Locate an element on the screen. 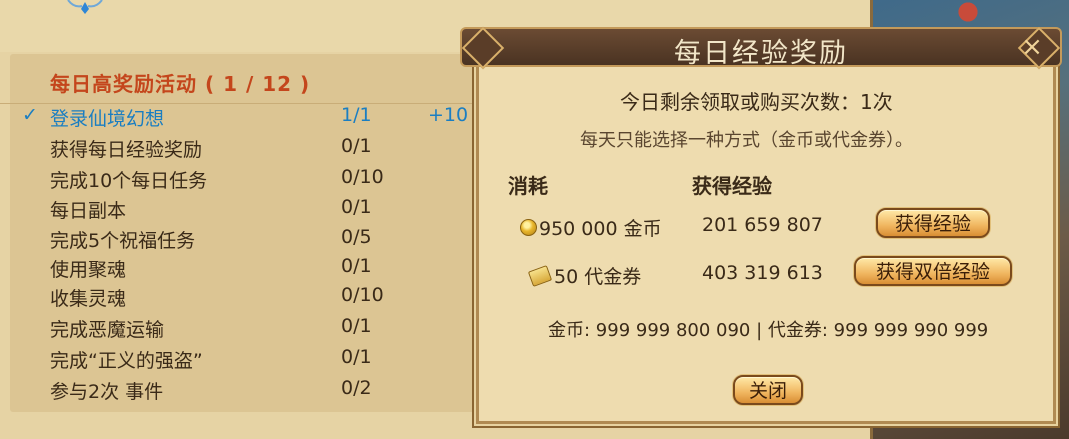 This screenshot has width=1069, height=439. activity-row: 参与2次 事件 0/2 is located at coordinates (260, 391).